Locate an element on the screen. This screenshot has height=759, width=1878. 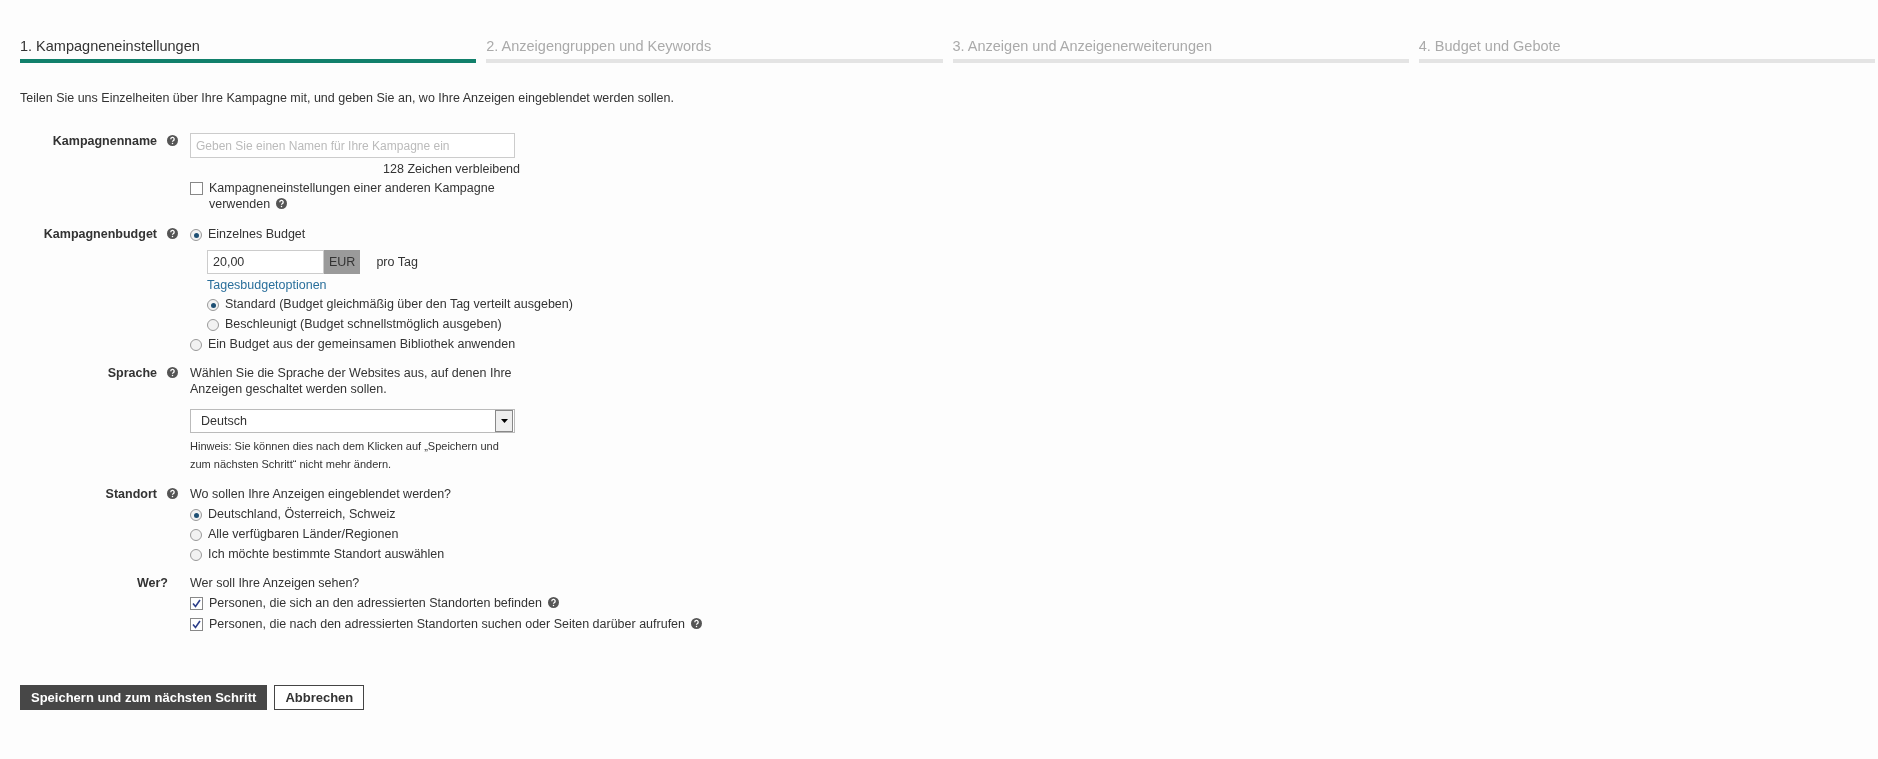
radio-label: Standard (Budget gleichmäßig über den Tag verteilt ausgeben) is located at coordinates (399, 304).